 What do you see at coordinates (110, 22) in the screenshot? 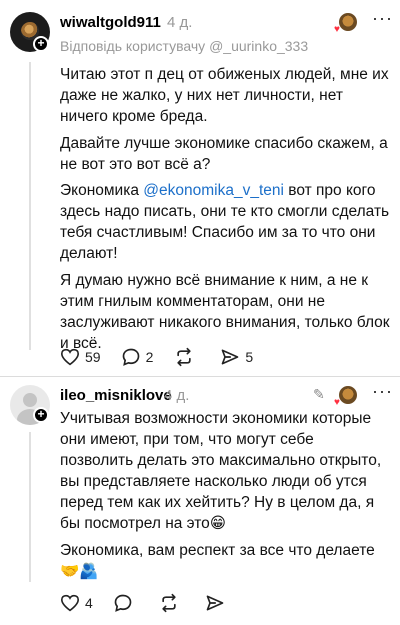
I see `username: wiwaltgold911` at bounding box center [110, 22].